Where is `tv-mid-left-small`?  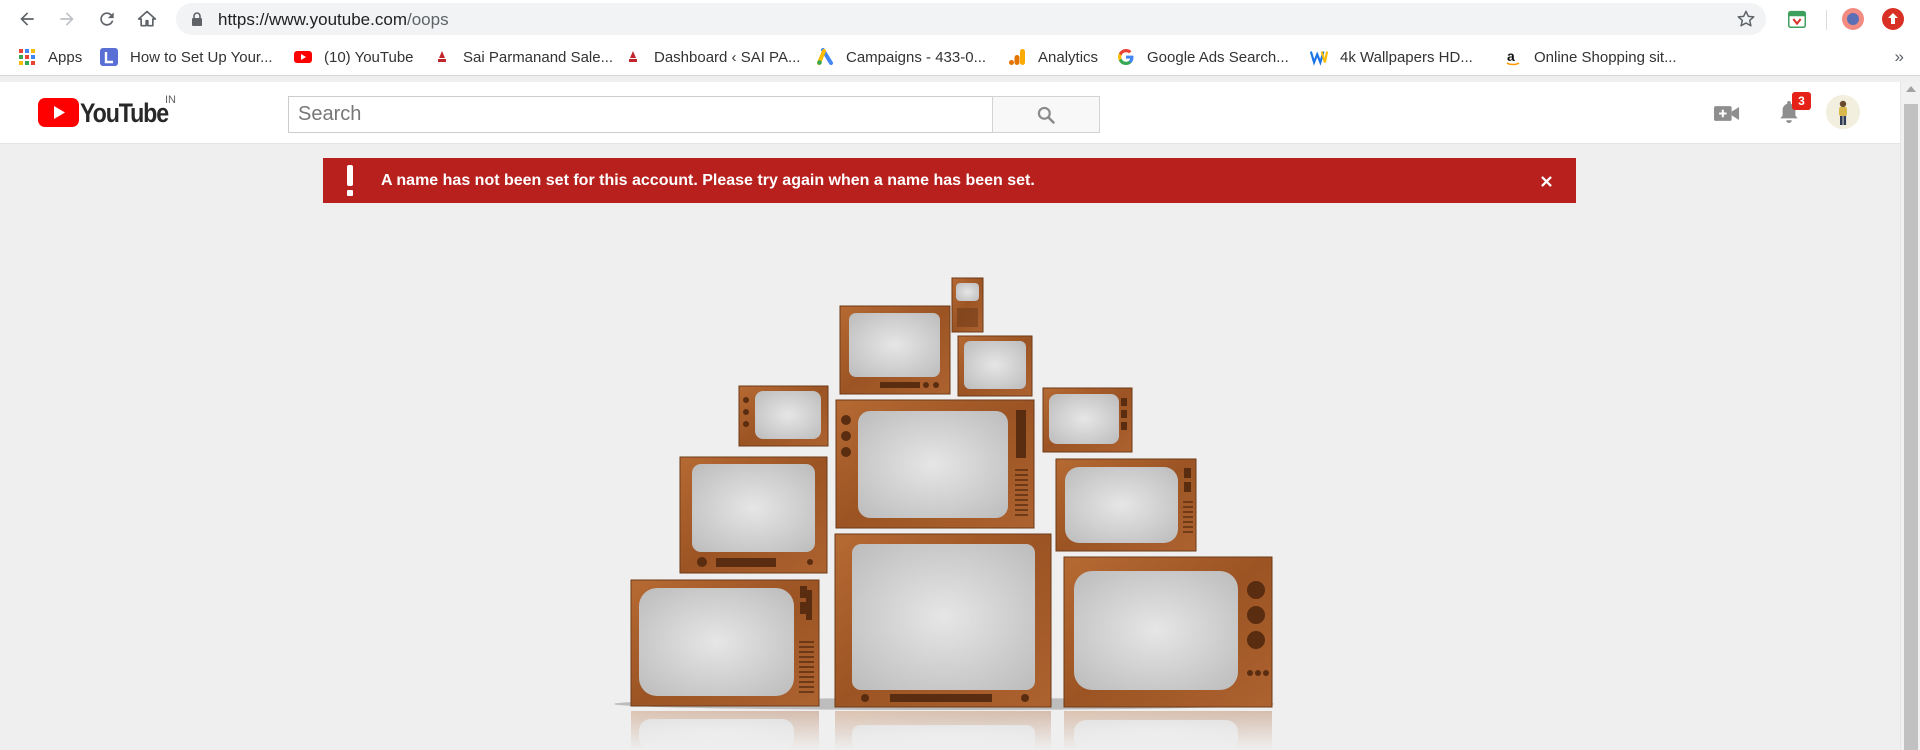
tv-mid-left-small is located at coordinates (783, 416).